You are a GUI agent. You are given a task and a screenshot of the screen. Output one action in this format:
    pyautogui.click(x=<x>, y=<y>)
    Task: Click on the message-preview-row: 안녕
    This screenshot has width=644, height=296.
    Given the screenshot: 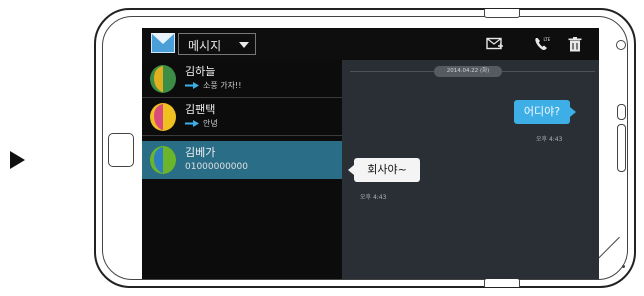 What is the action you would take?
    pyautogui.click(x=201, y=123)
    